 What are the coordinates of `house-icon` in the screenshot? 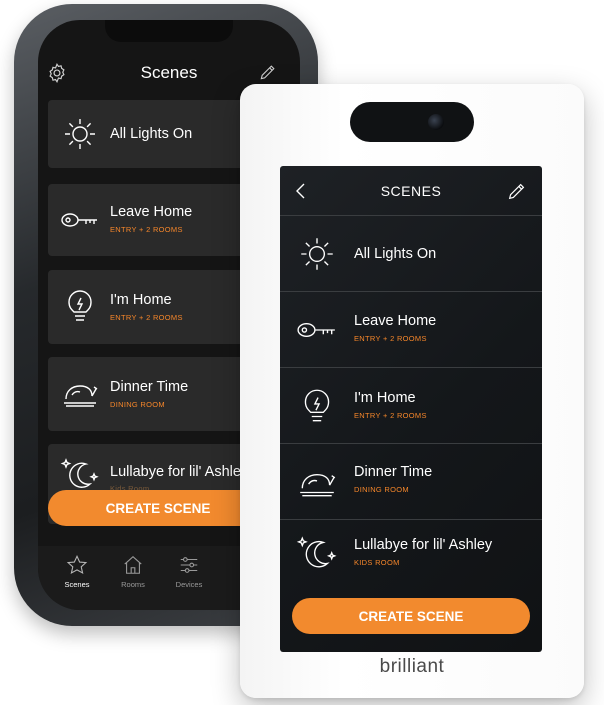 It's located at (133, 565).